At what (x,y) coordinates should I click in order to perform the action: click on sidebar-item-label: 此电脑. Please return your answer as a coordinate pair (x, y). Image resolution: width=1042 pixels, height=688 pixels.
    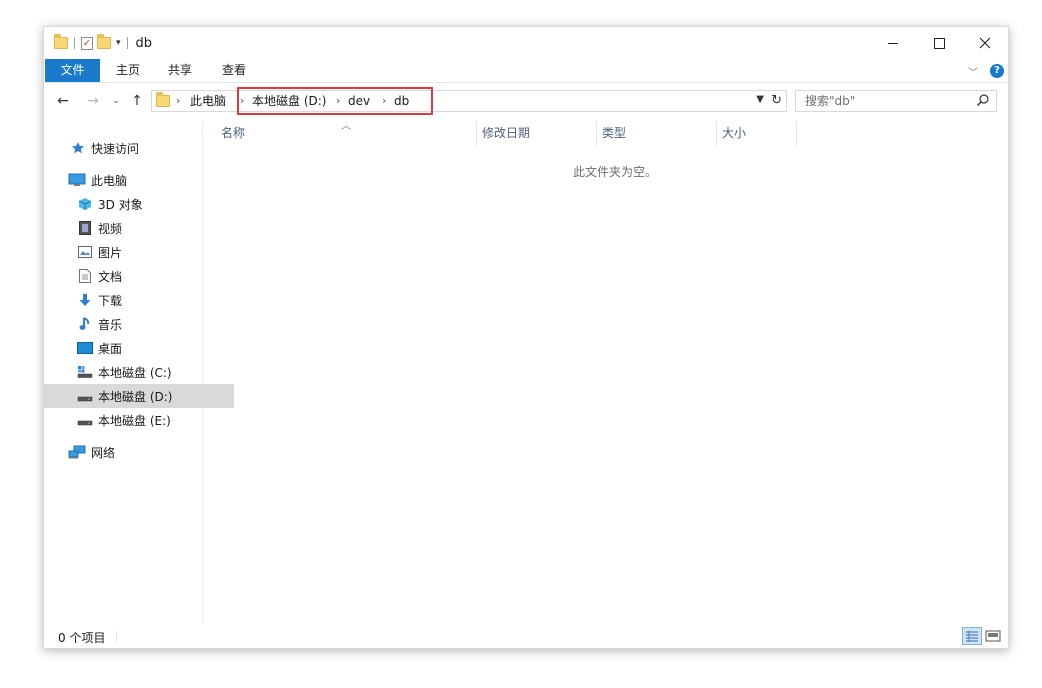
    Looking at the image, I should click on (109, 180).